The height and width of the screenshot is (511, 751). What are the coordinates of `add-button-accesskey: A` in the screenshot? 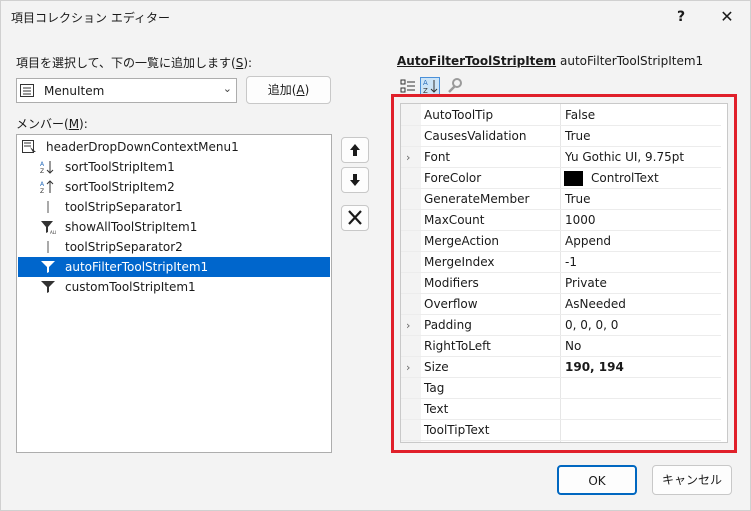 It's located at (300, 90).